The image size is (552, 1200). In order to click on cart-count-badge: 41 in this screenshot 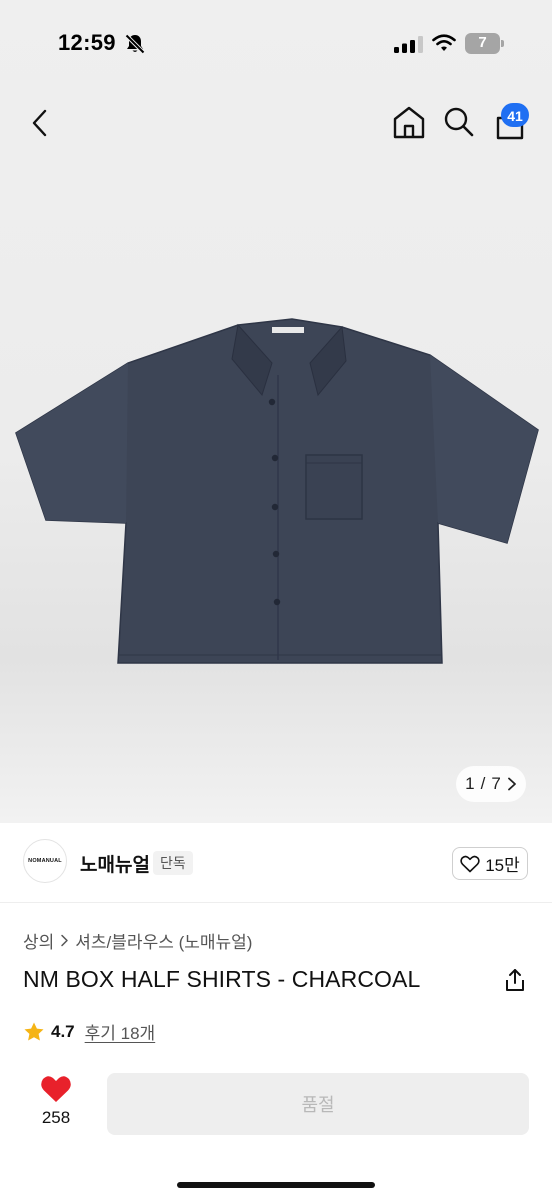, I will do `click(515, 115)`.